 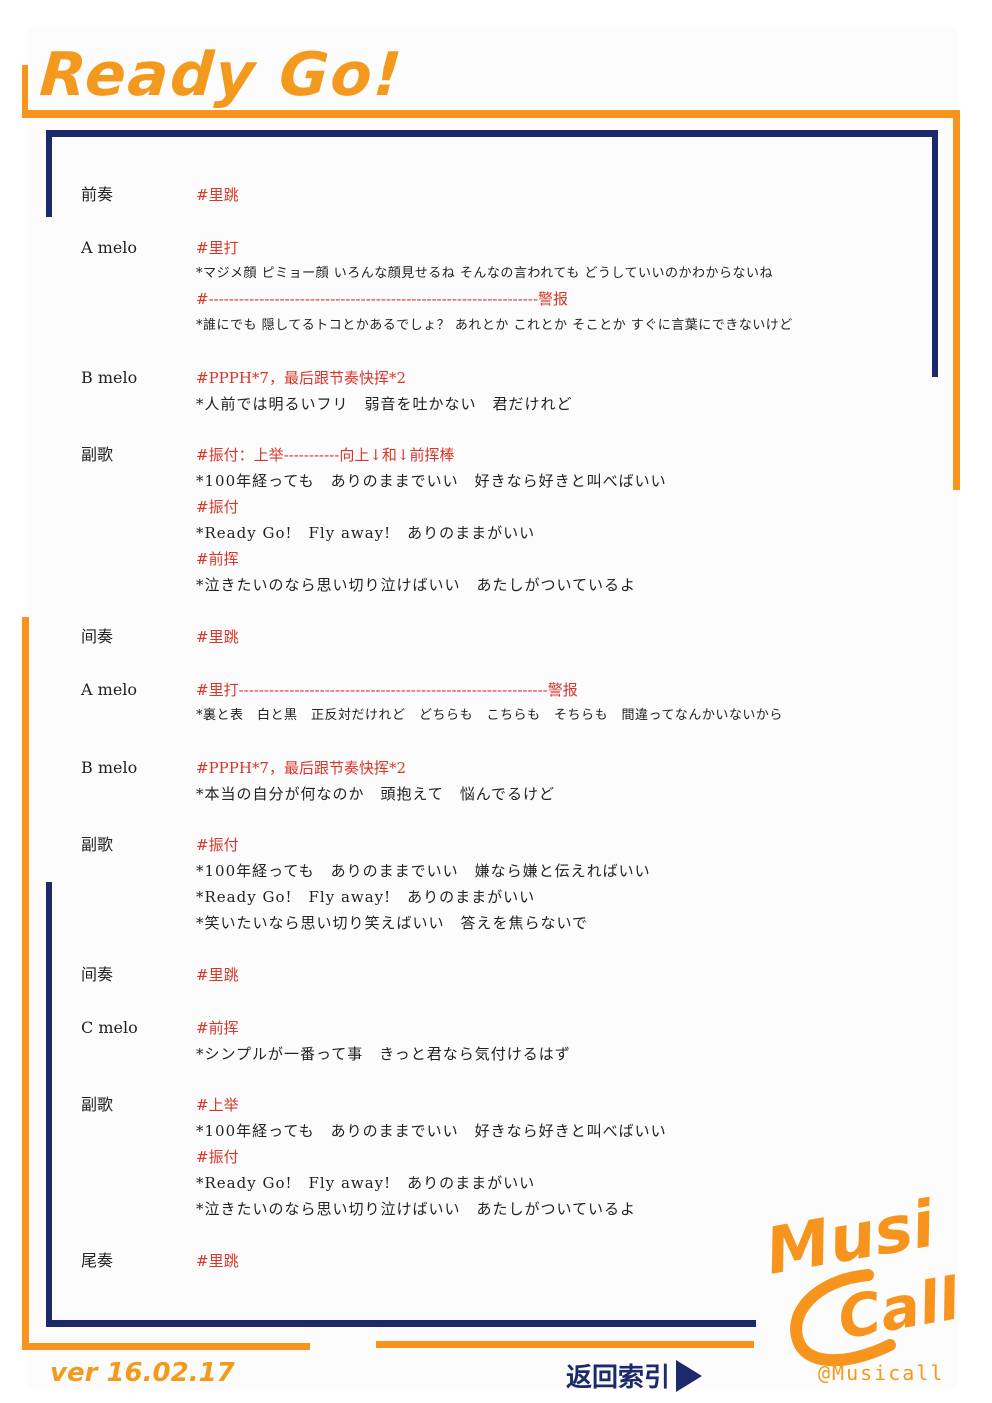 I want to click on musicall-logo: Musi Call, so click(x=862, y=1277).